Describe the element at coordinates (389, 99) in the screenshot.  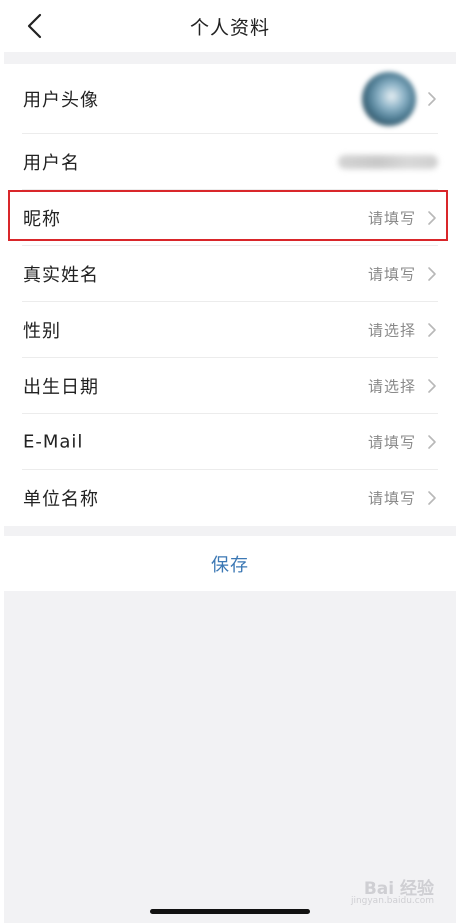
I see `avatar` at that location.